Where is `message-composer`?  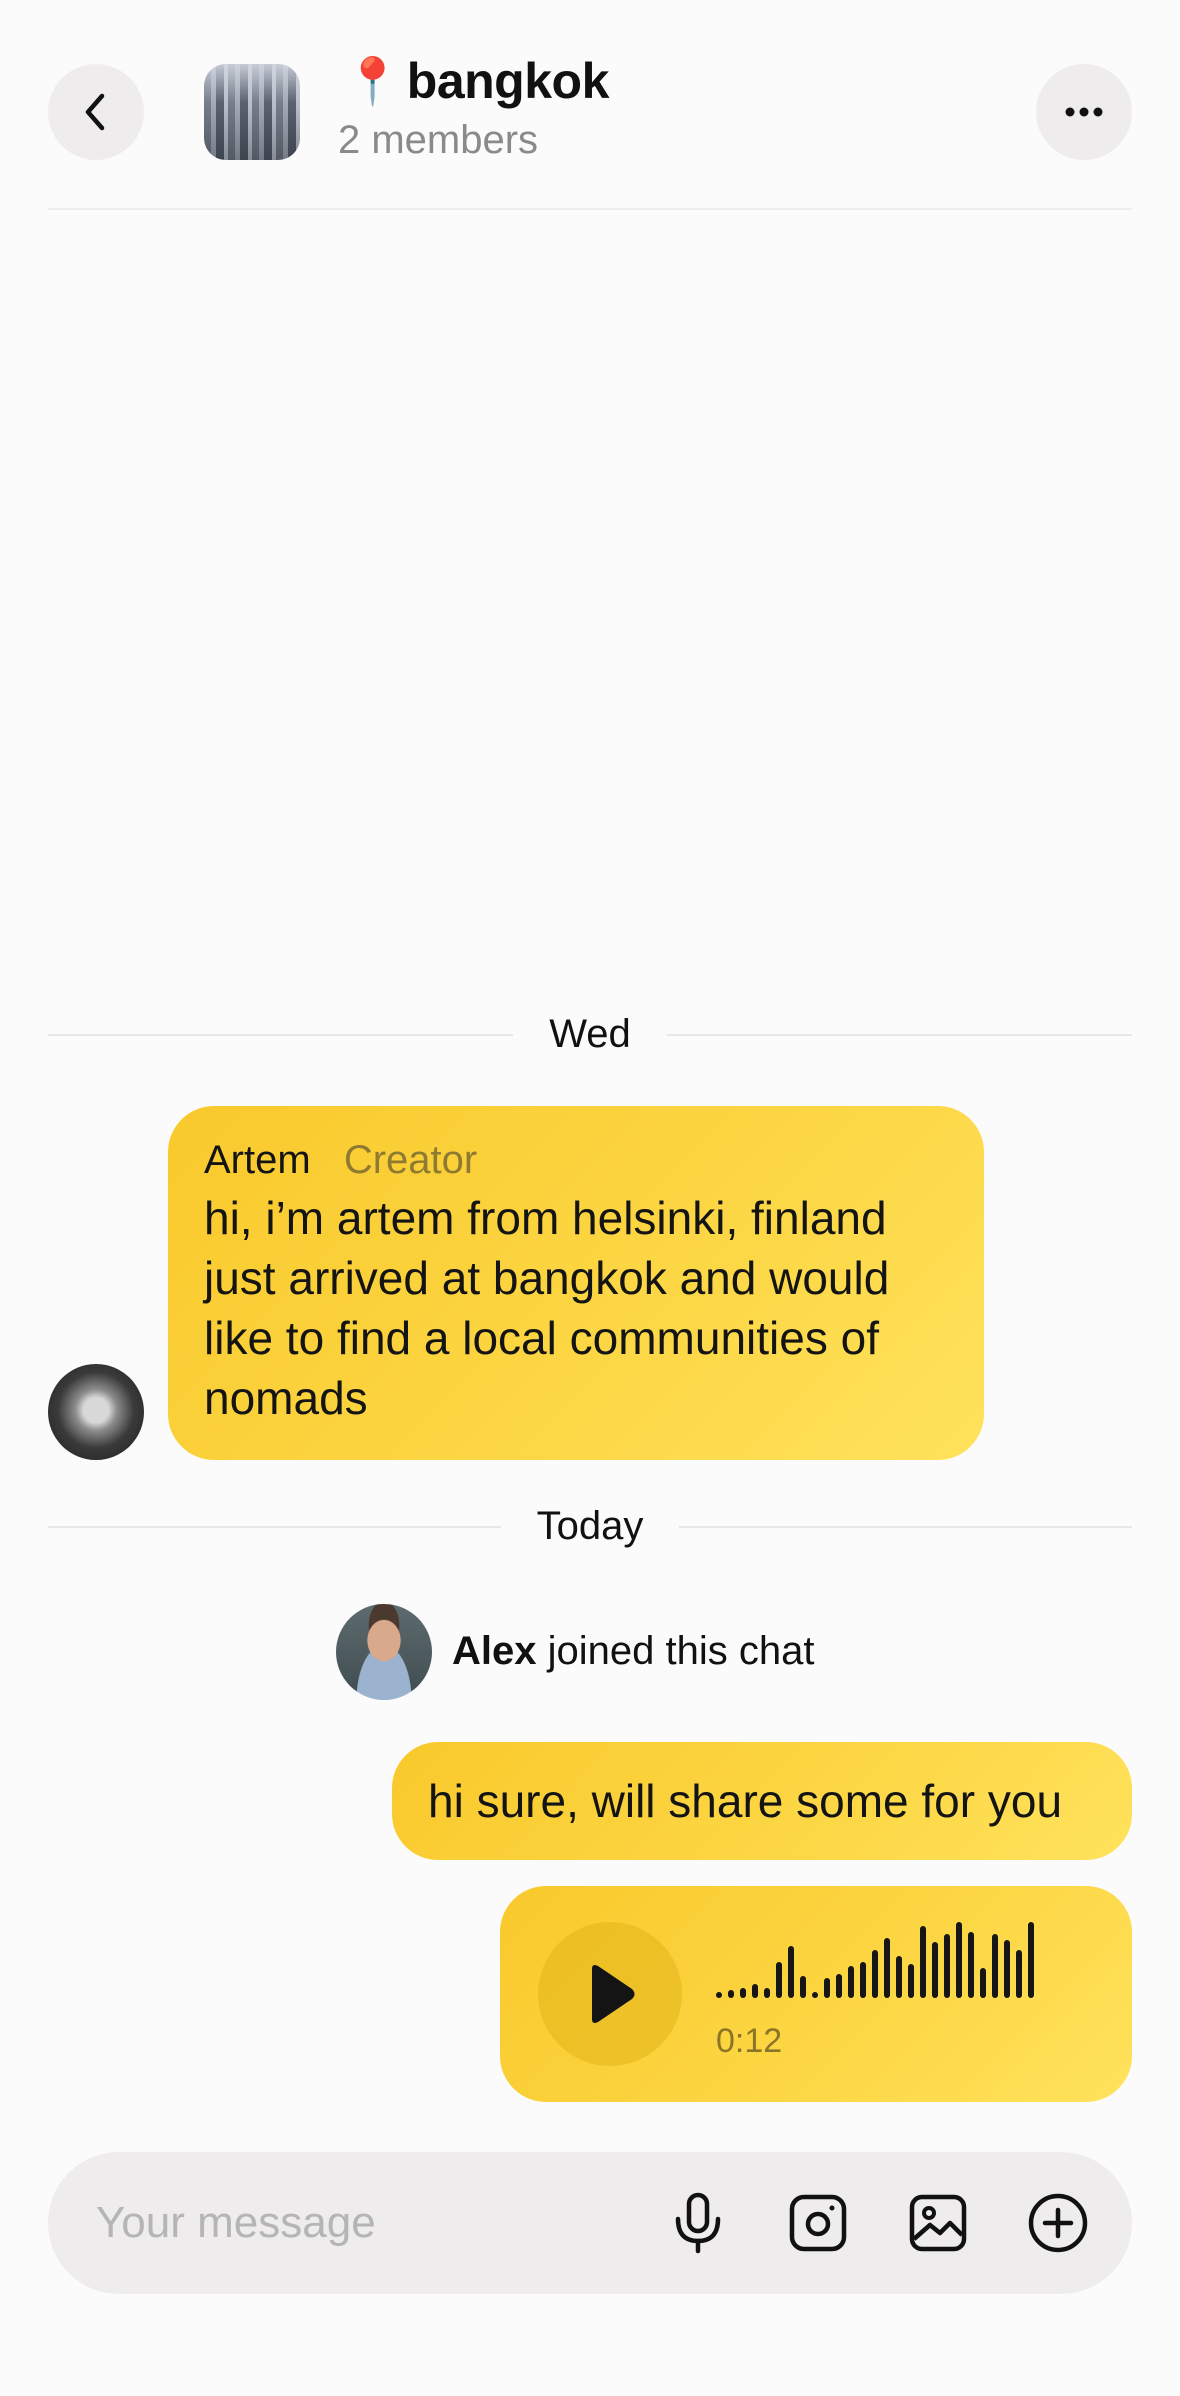
message-composer is located at coordinates (590, 2223).